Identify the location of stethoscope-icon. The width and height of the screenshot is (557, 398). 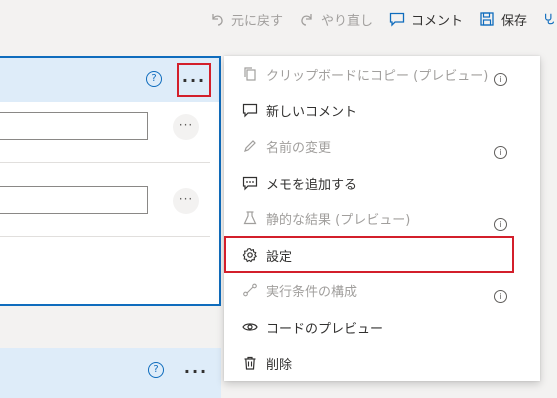
(550, 19).